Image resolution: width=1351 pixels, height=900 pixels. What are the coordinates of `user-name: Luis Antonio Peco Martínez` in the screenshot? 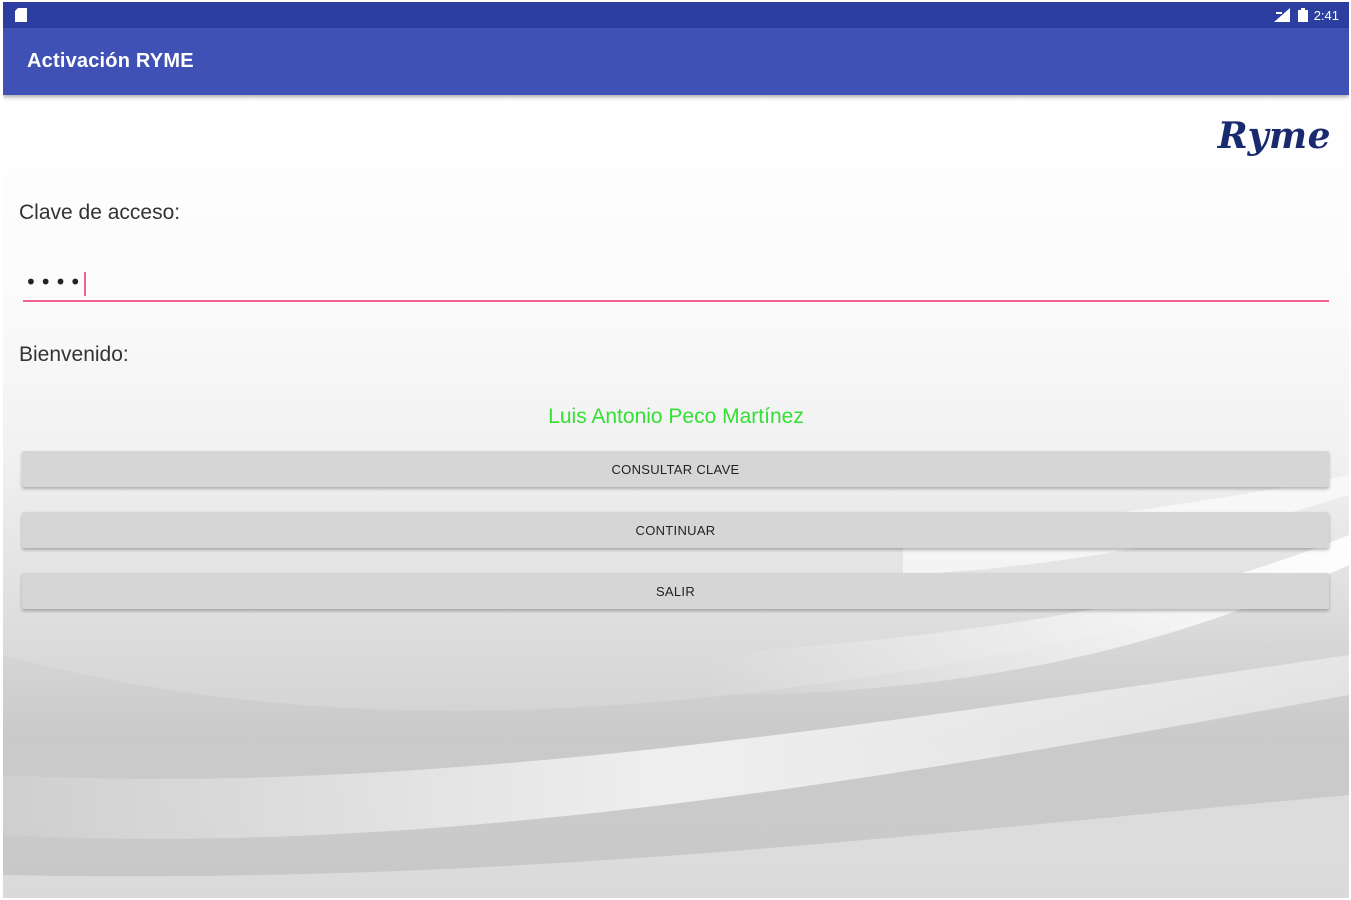 It's located at (676, 416).